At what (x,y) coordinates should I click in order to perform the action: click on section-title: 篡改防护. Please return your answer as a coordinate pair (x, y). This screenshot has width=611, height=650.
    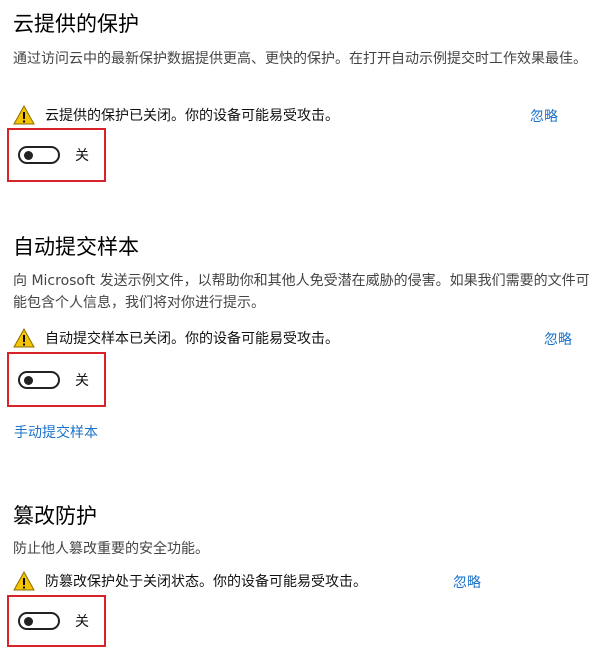
    Looking at the image, I should click on (55, 516).